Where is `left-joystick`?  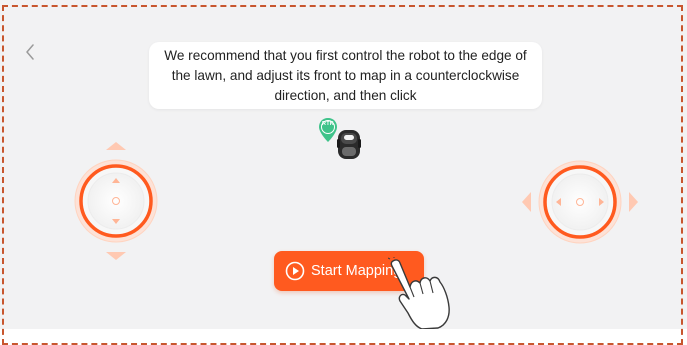 left-joystick is located at coordinates (116, 201).